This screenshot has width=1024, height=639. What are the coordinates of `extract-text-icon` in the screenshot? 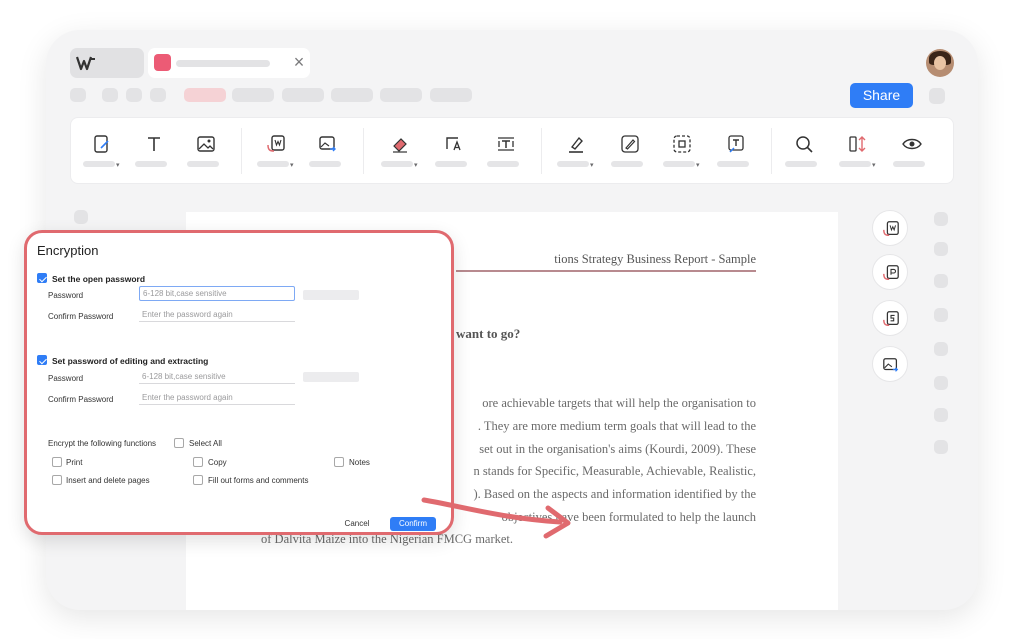 It's located at (736, 144).